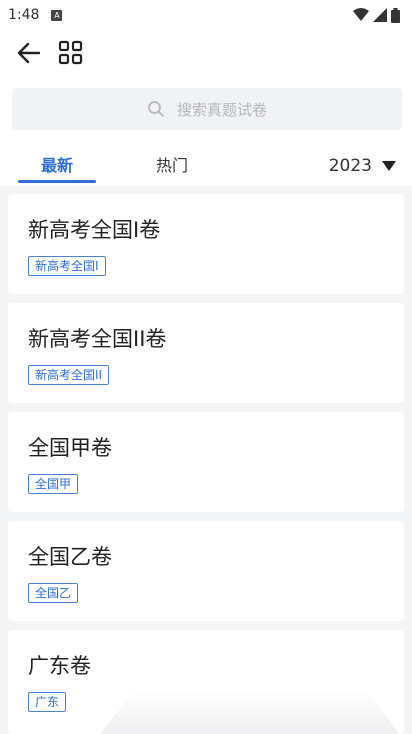 The height and width of the screenshot is (734, 412). Describe the element at coordinates (53, 484) in the screenshot. I see `card-tag: 全国甲` at that location.